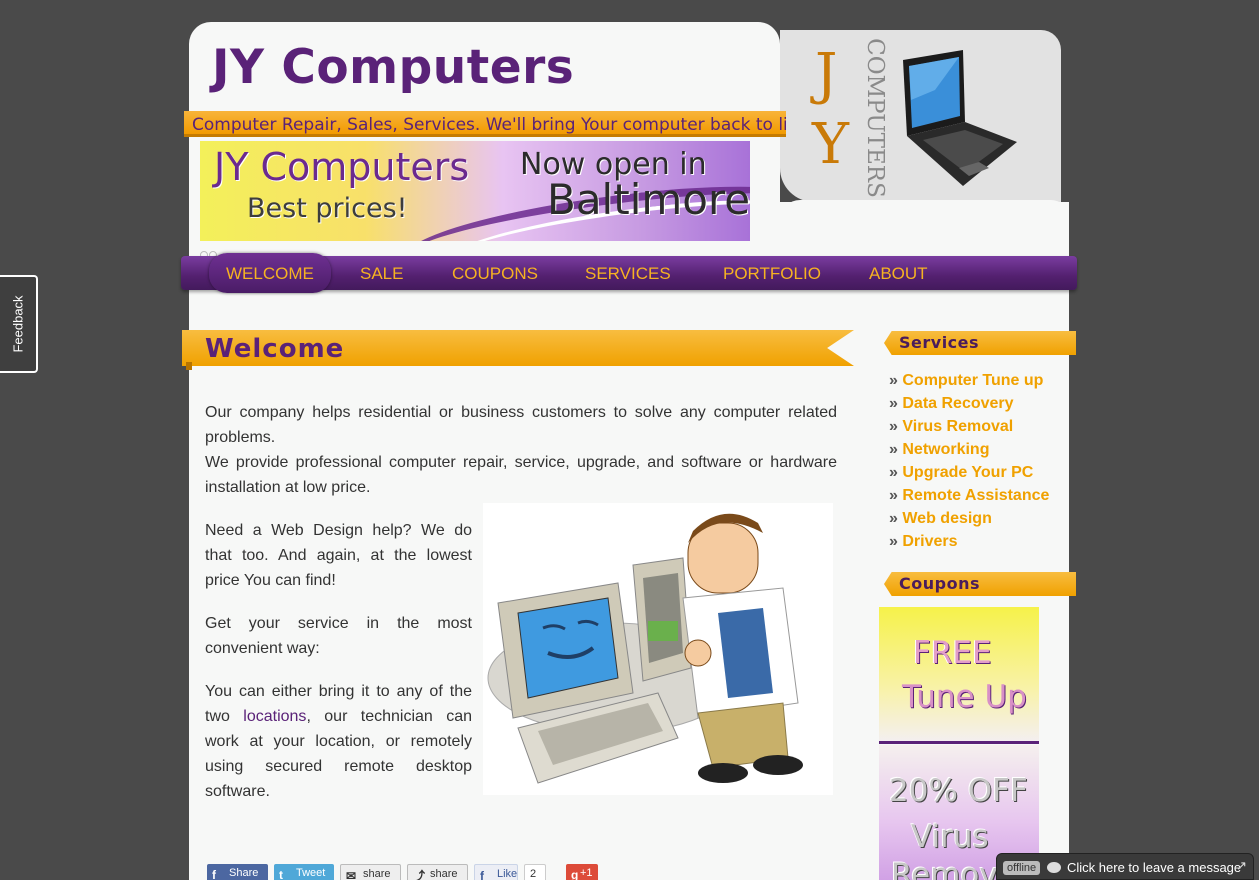 Image resolution: width=1259 pixels, height=880 pixels. I want to click on chat-bubble-icon, so click(1054, 867).